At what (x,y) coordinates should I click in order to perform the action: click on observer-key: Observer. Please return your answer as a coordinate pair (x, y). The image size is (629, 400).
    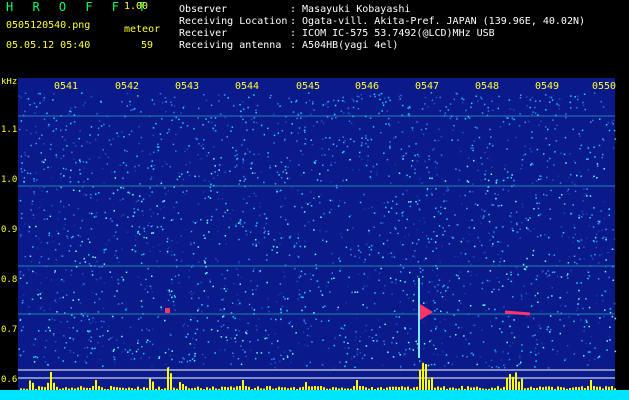
    Looking at the image, I should click on (203, 9).